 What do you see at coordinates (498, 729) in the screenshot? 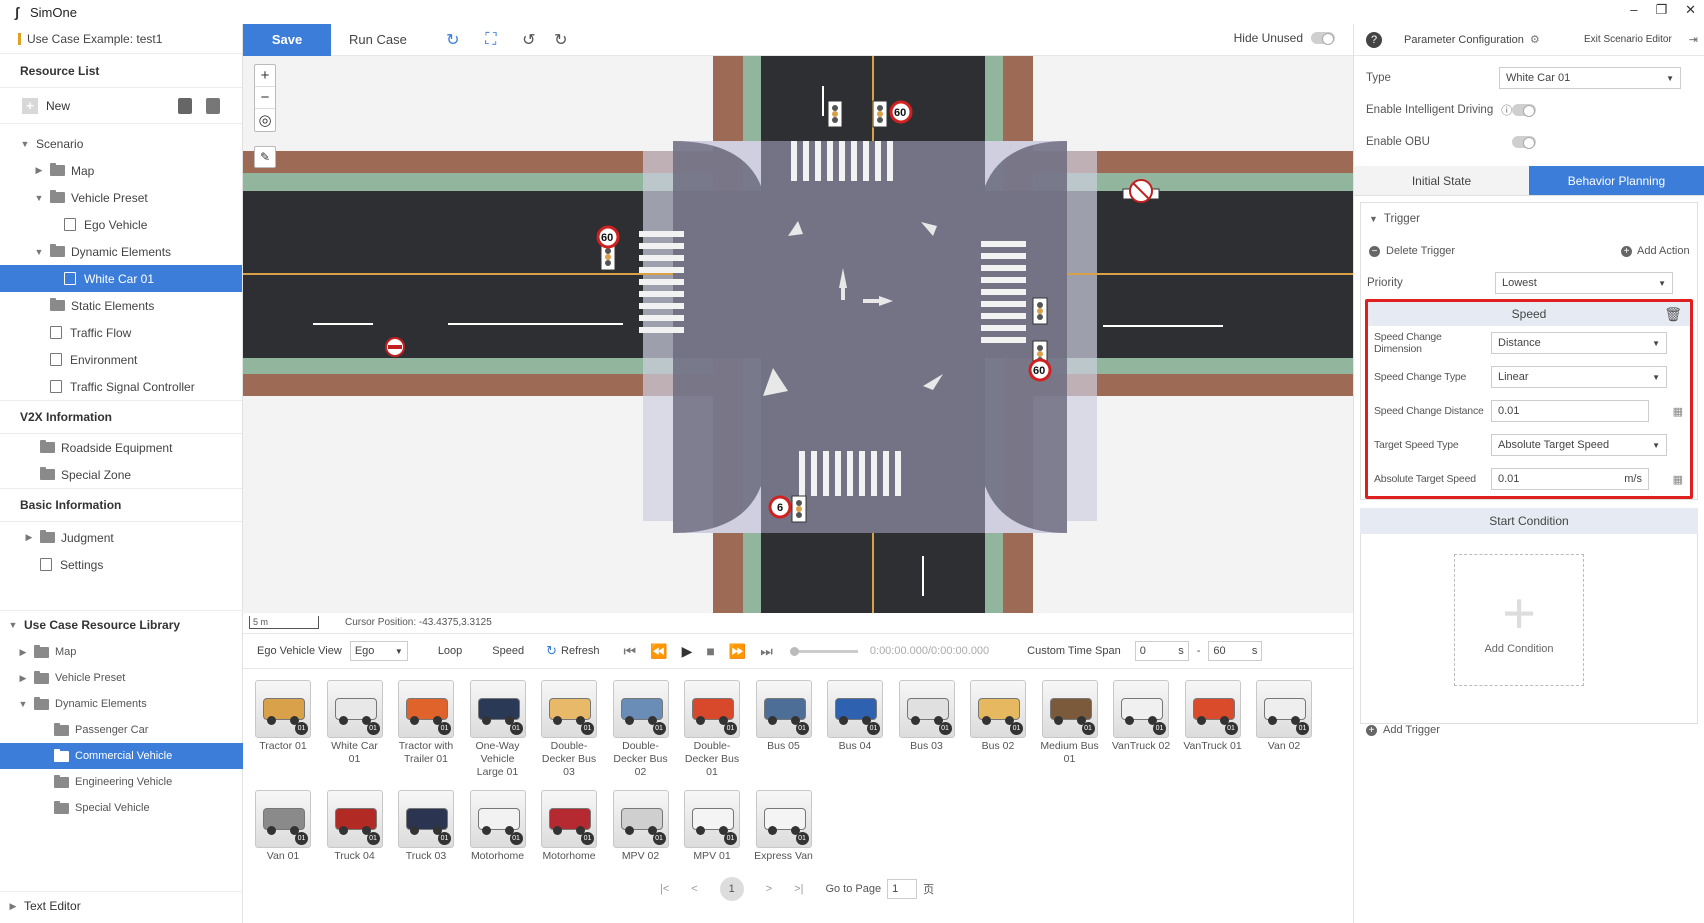
I see `vehicle-card: 01 One-Way Vehicle Large 01` at bounding box center [498, 729].